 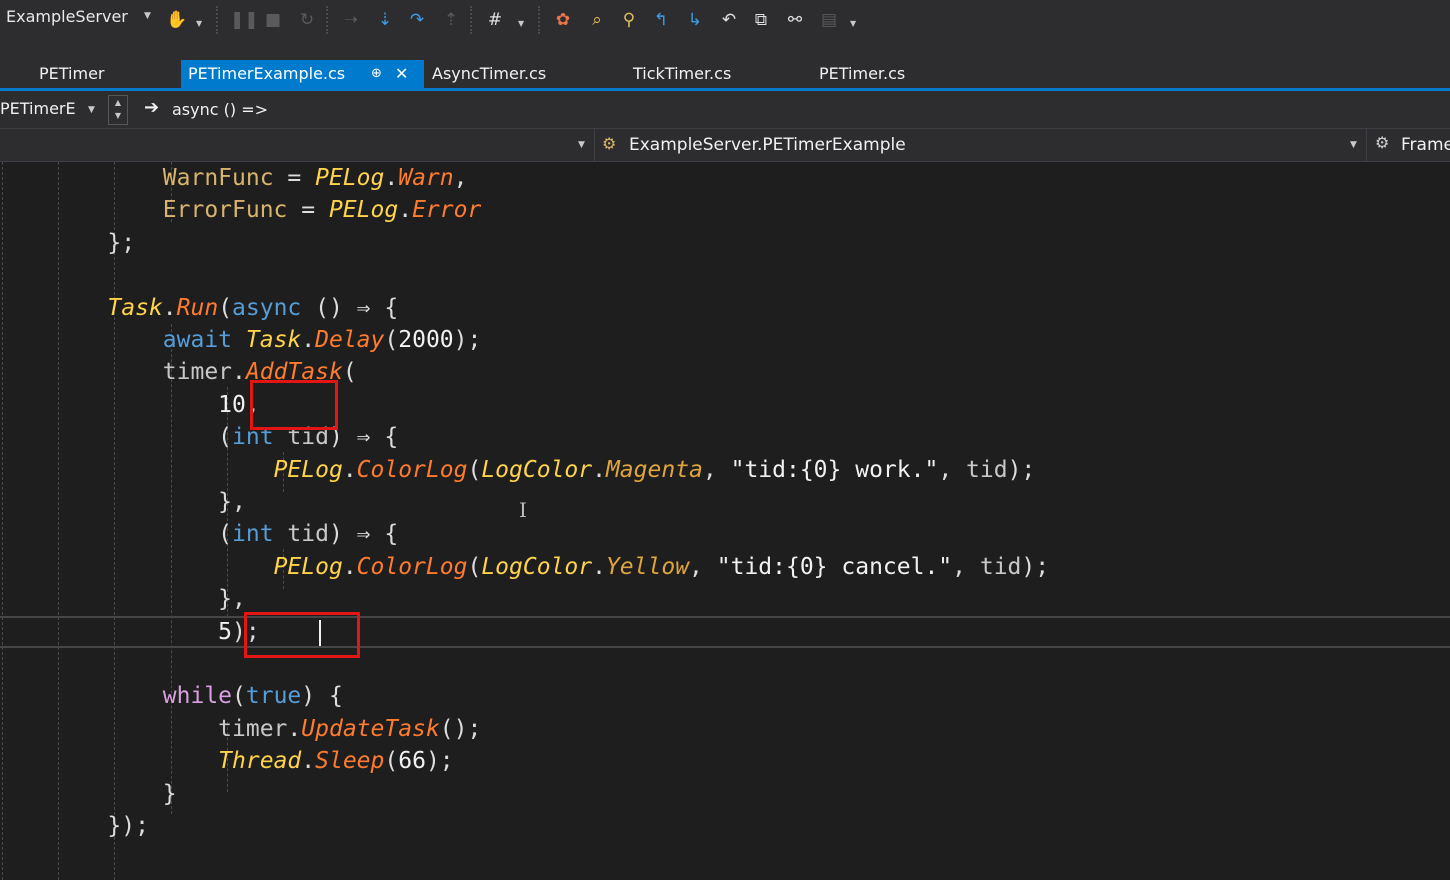 I want to click on hex-display-icon: #, so click(x=495, y=20).